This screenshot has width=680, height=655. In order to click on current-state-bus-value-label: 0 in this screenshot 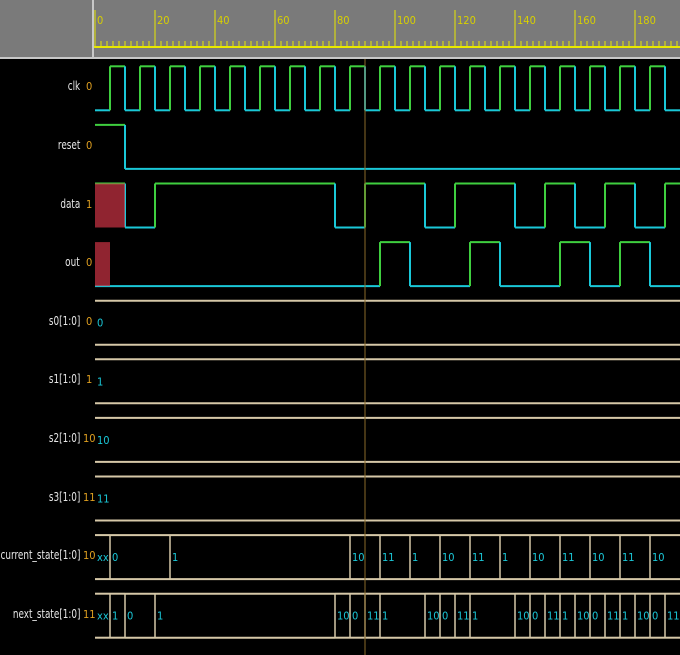, I will do `click(115, 557)`.